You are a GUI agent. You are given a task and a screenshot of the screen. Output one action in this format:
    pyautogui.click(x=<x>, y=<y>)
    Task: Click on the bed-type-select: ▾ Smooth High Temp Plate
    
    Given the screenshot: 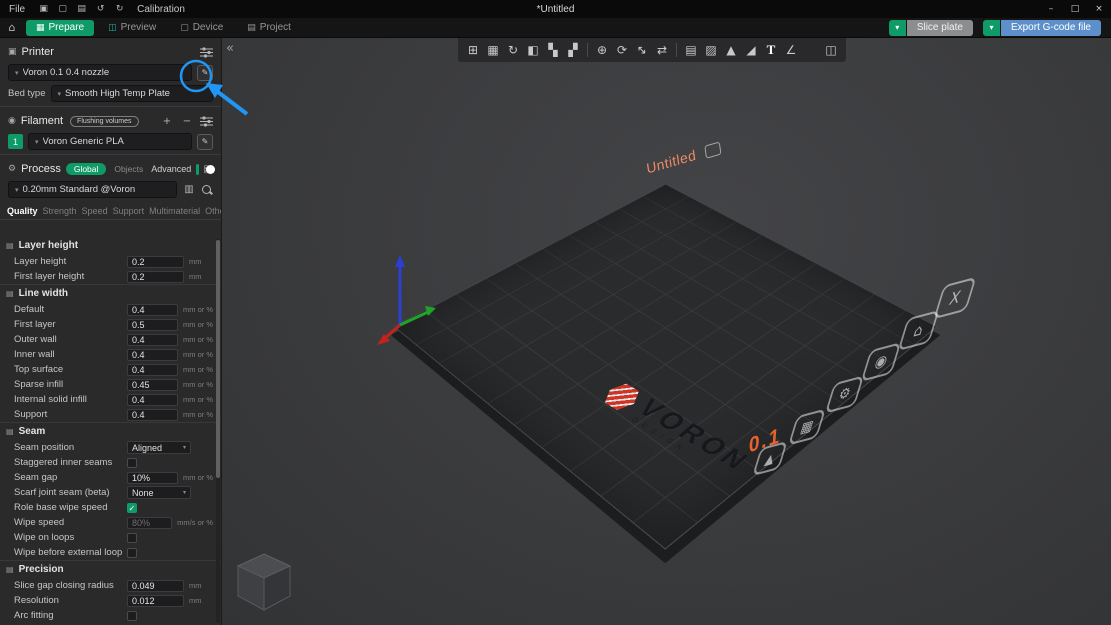 What is the action you would take?
    pyautogui.click(x=131, y=93)
    